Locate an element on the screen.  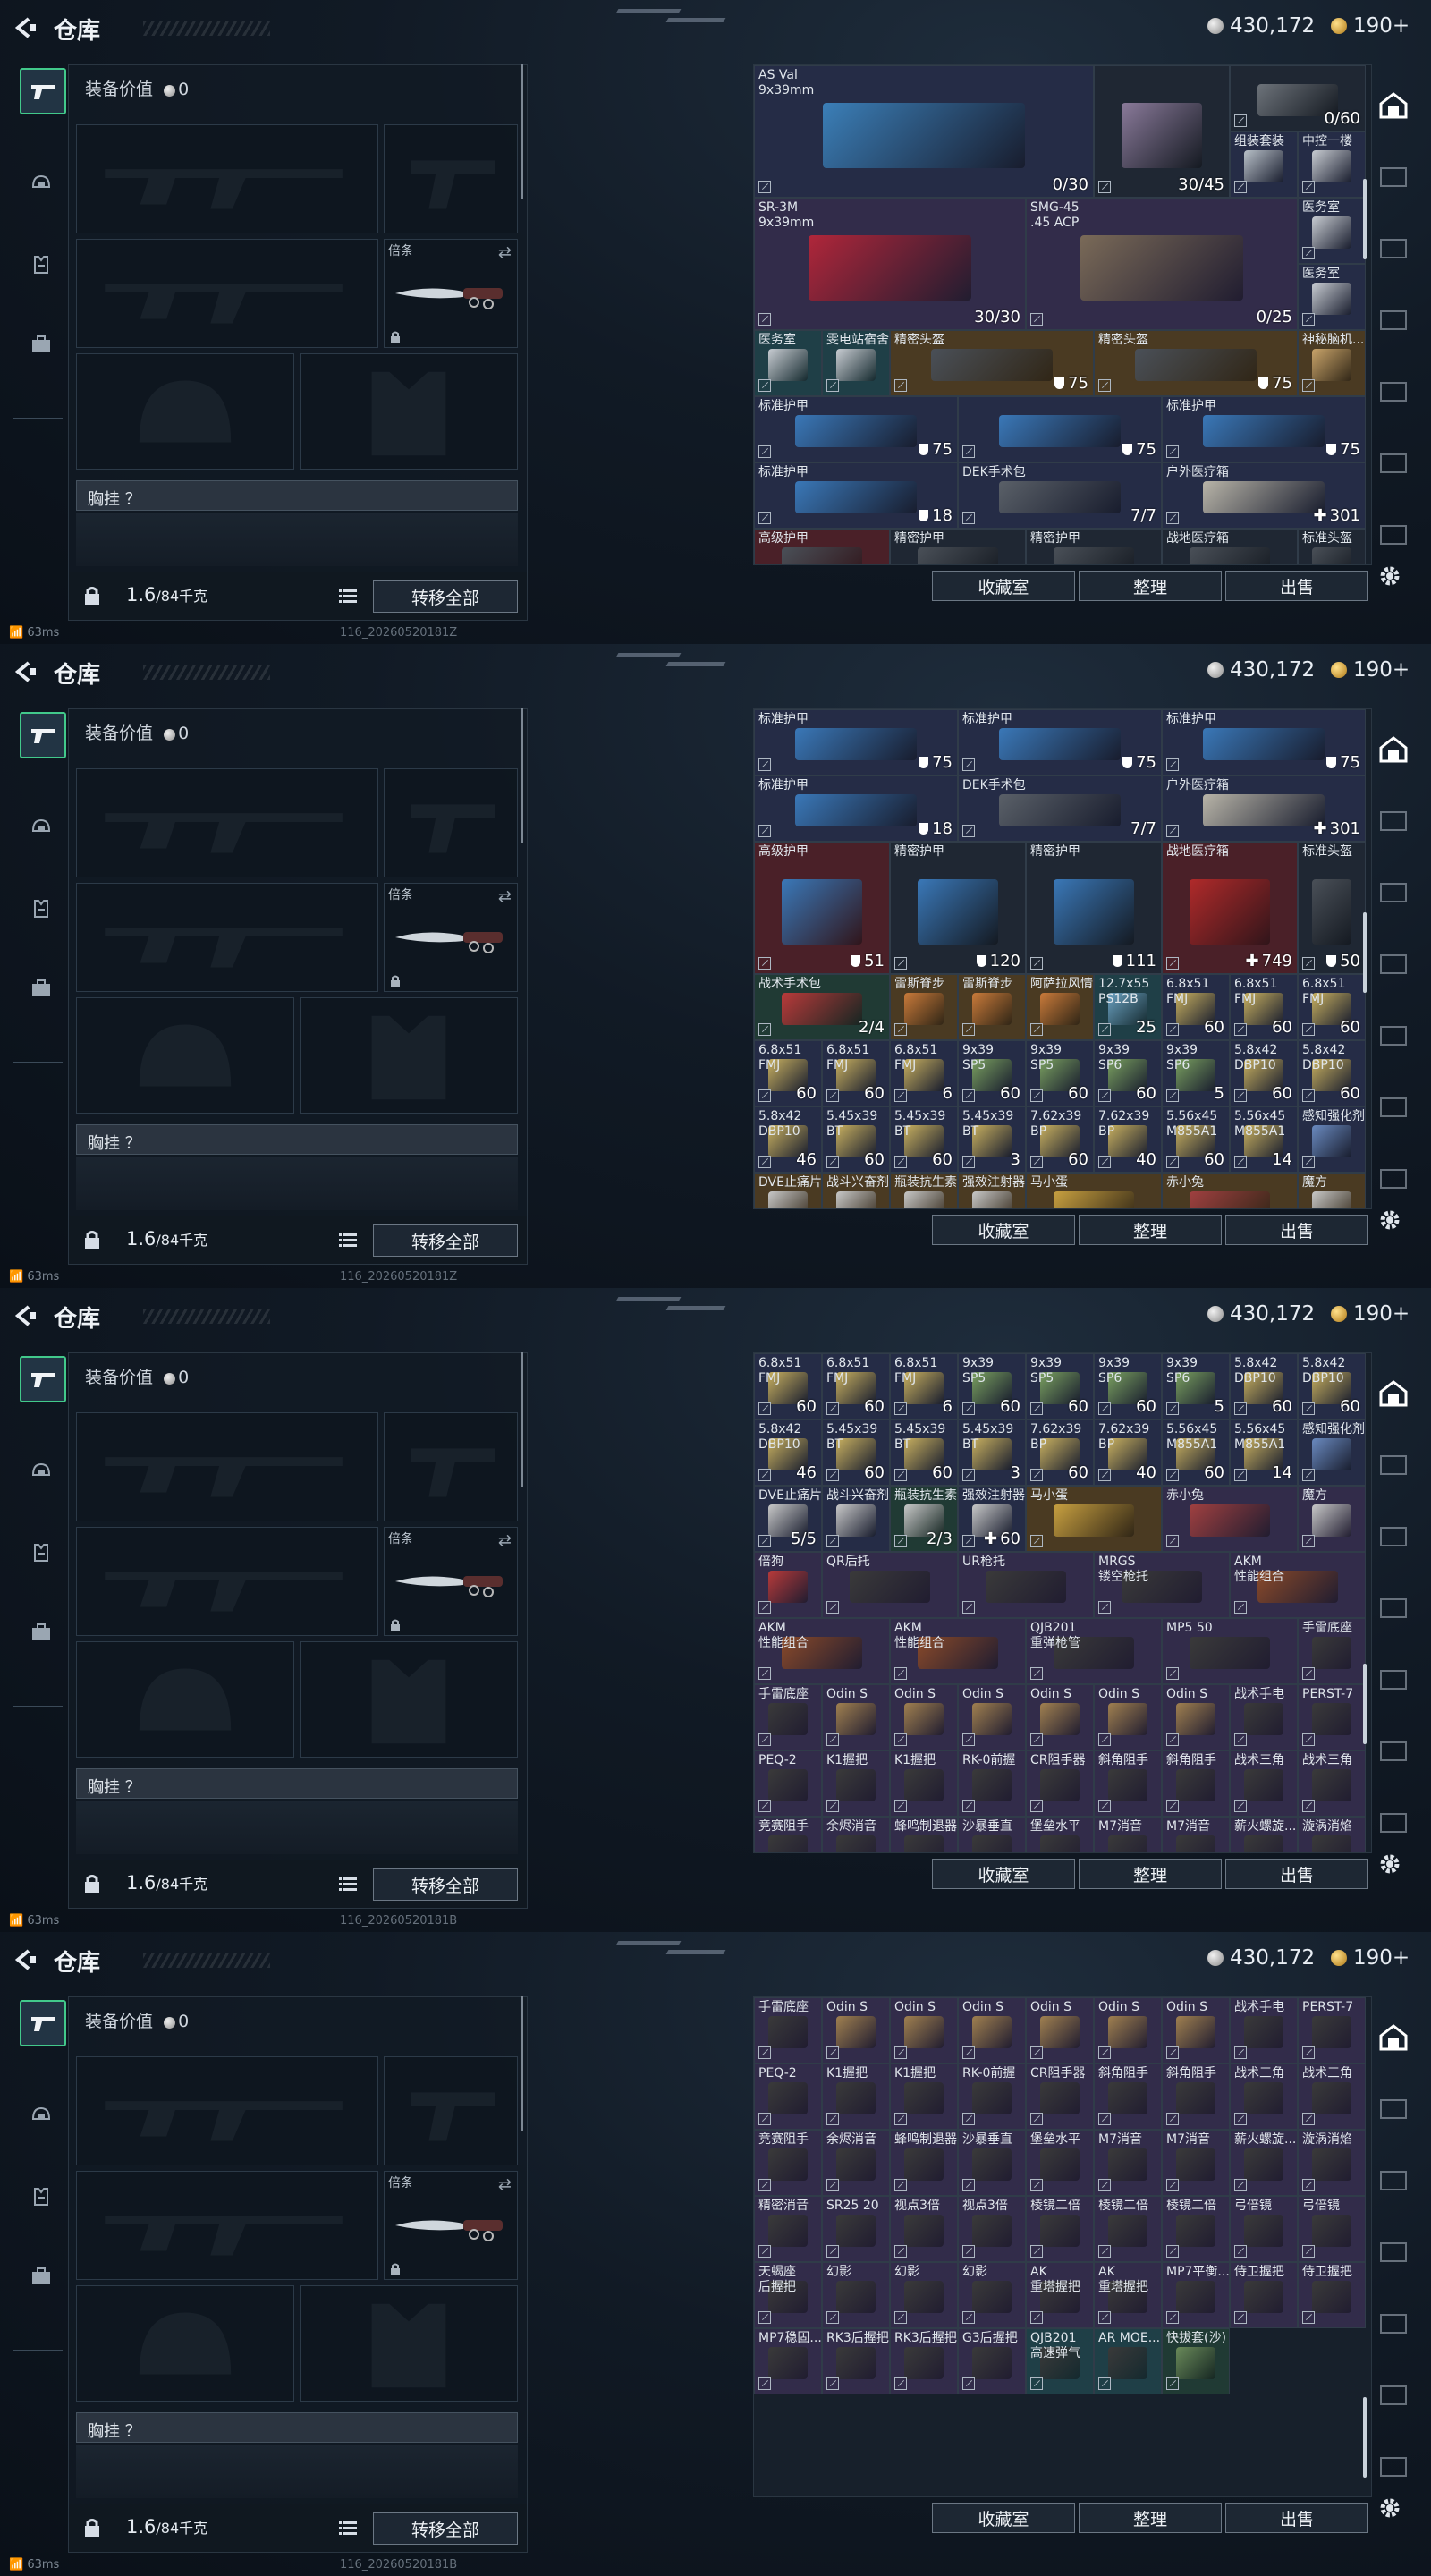
stash-item: 蜂鸣制退器 is located at coordinates (924, 1834).